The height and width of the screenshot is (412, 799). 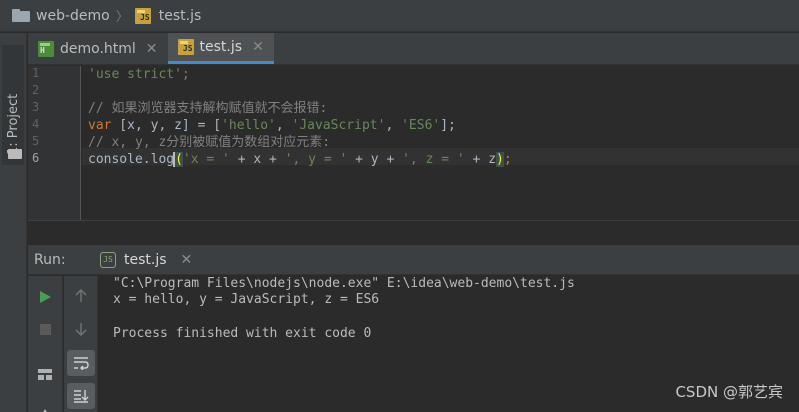 I want to click on watermark: CSDN @郭艺宾, so click(x=729, y=392).